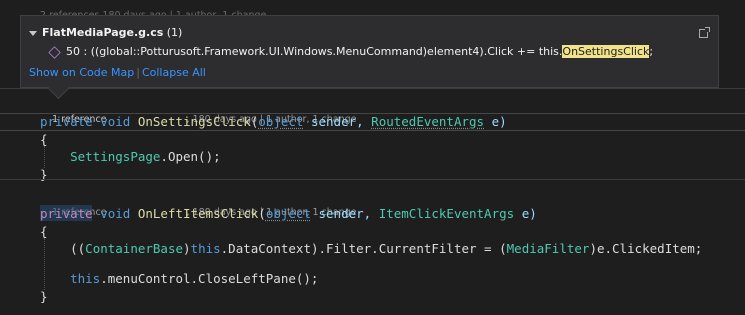 Image resolution: width=745 pixels, height=315 pixels. Describe the element at coordinates (58, 88) in the screenshot. I see `popup-pointer` at that location.